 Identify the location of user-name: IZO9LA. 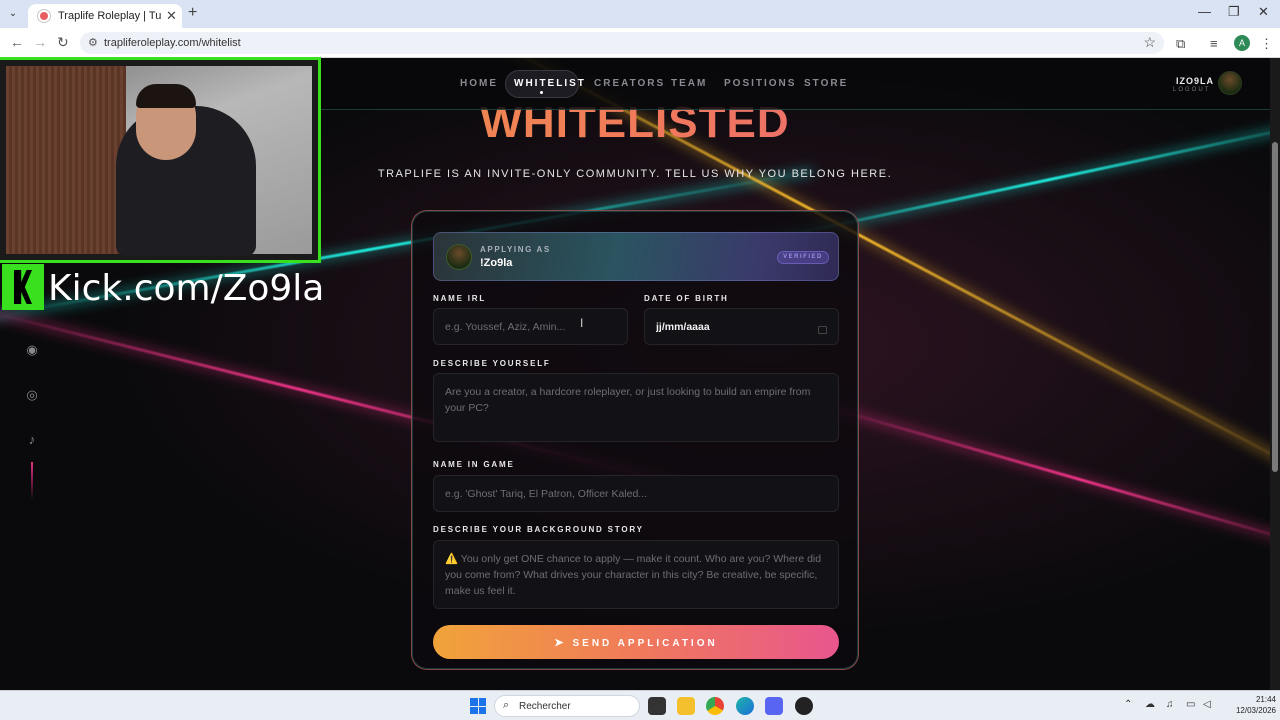
(1195, 81).